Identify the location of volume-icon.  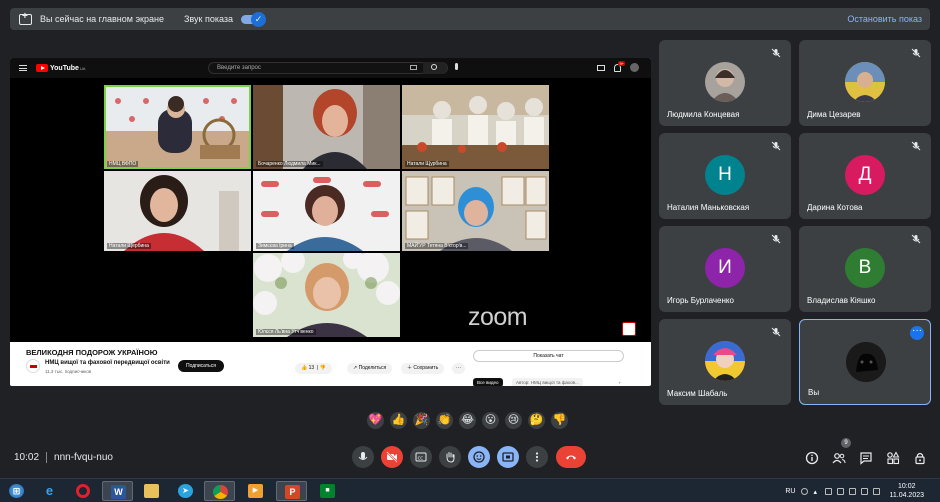
(877, 491).